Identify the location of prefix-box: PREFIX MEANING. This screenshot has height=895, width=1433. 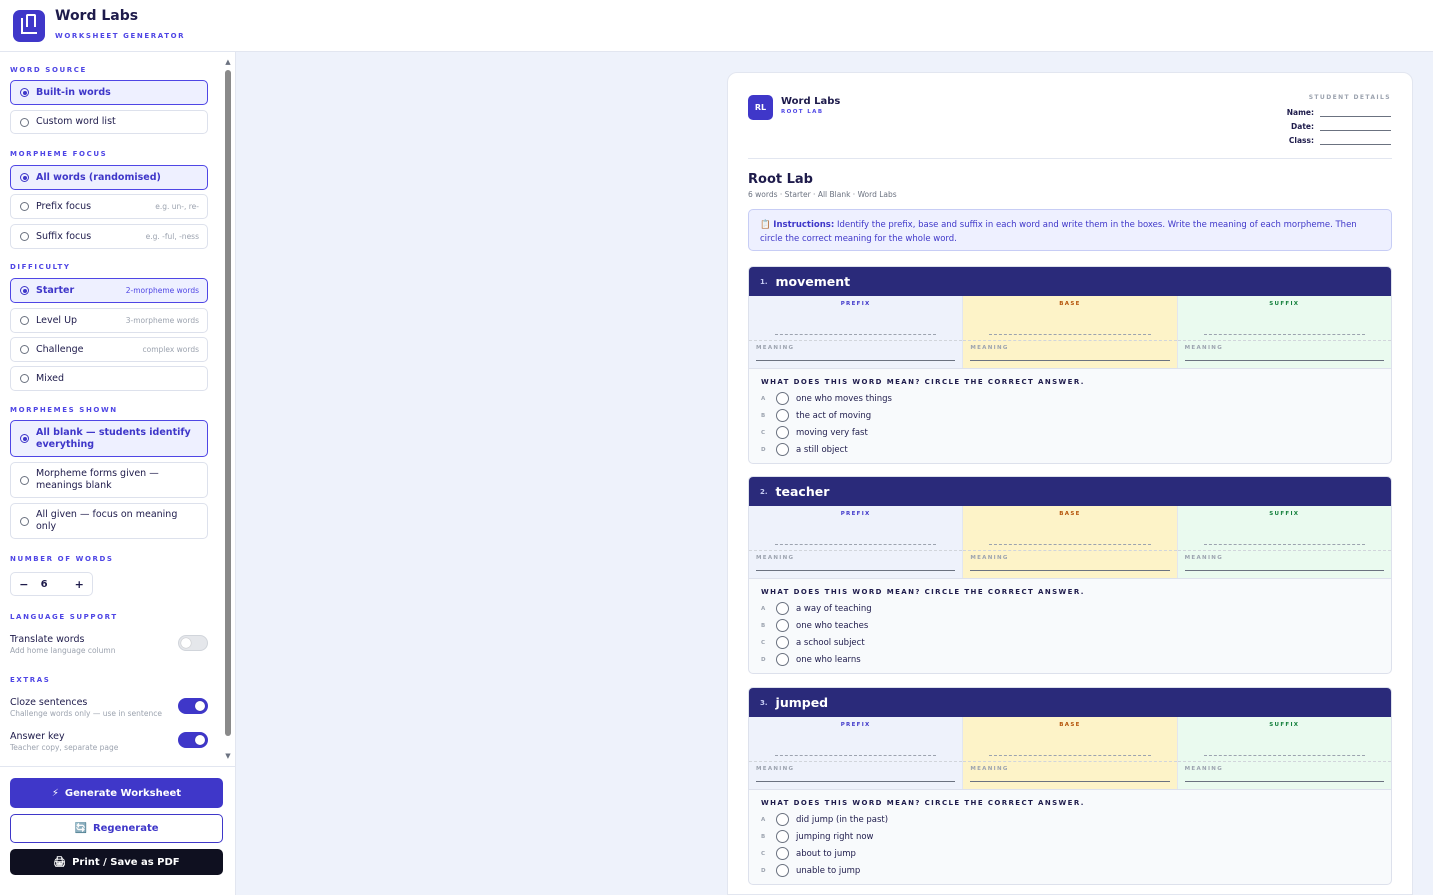
(856, 542).